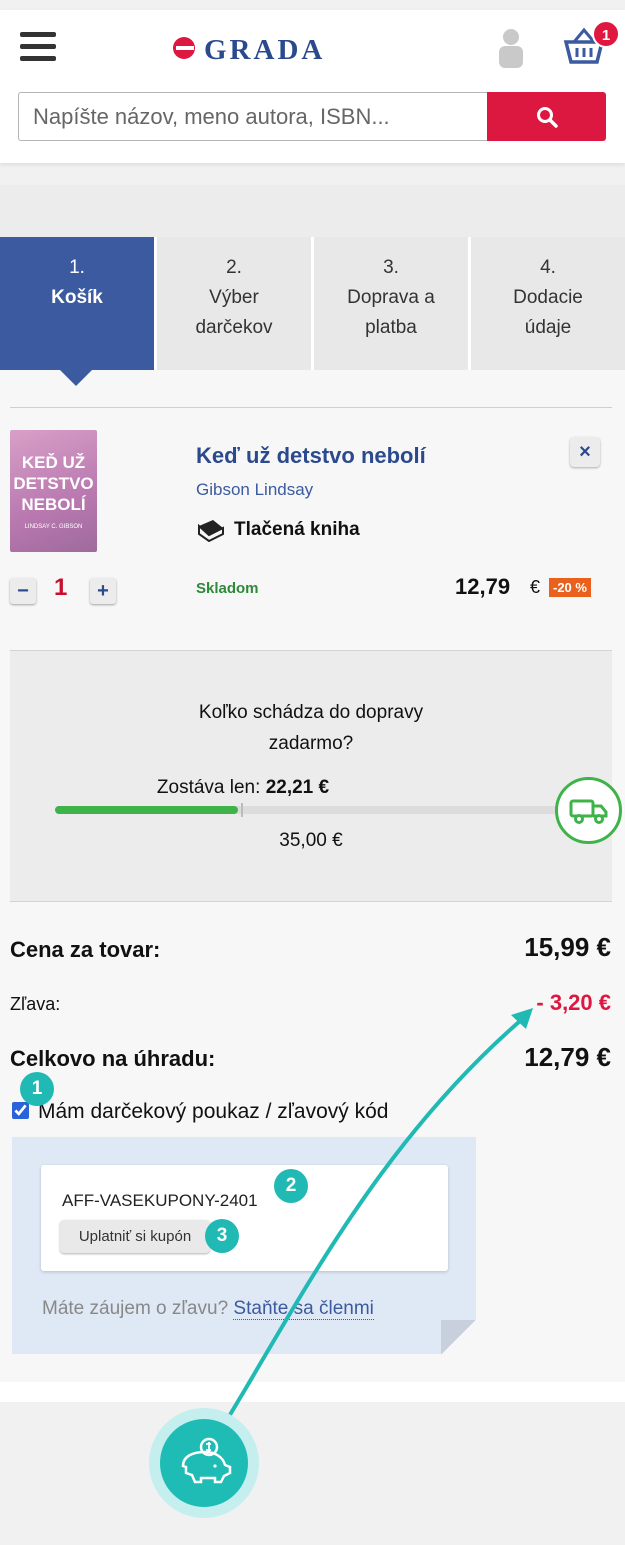 This screenshot has width=625, height=1545. Describe the element at coordinates (37, 1089) in the screenshot. I see `step-marker-1: 1` at that location.